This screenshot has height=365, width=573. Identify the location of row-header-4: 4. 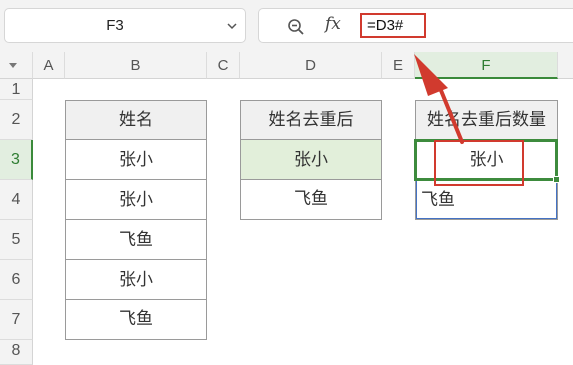
(16, 200).